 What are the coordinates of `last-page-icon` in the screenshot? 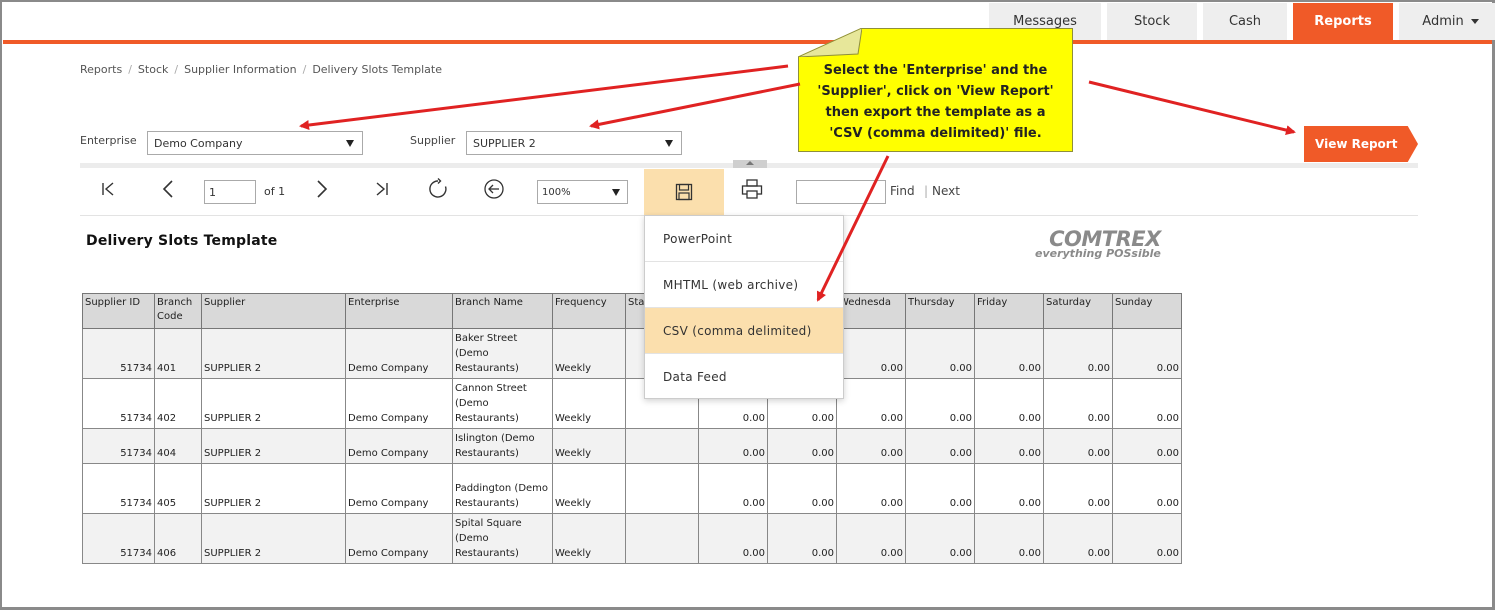 It's located at (382, 189).